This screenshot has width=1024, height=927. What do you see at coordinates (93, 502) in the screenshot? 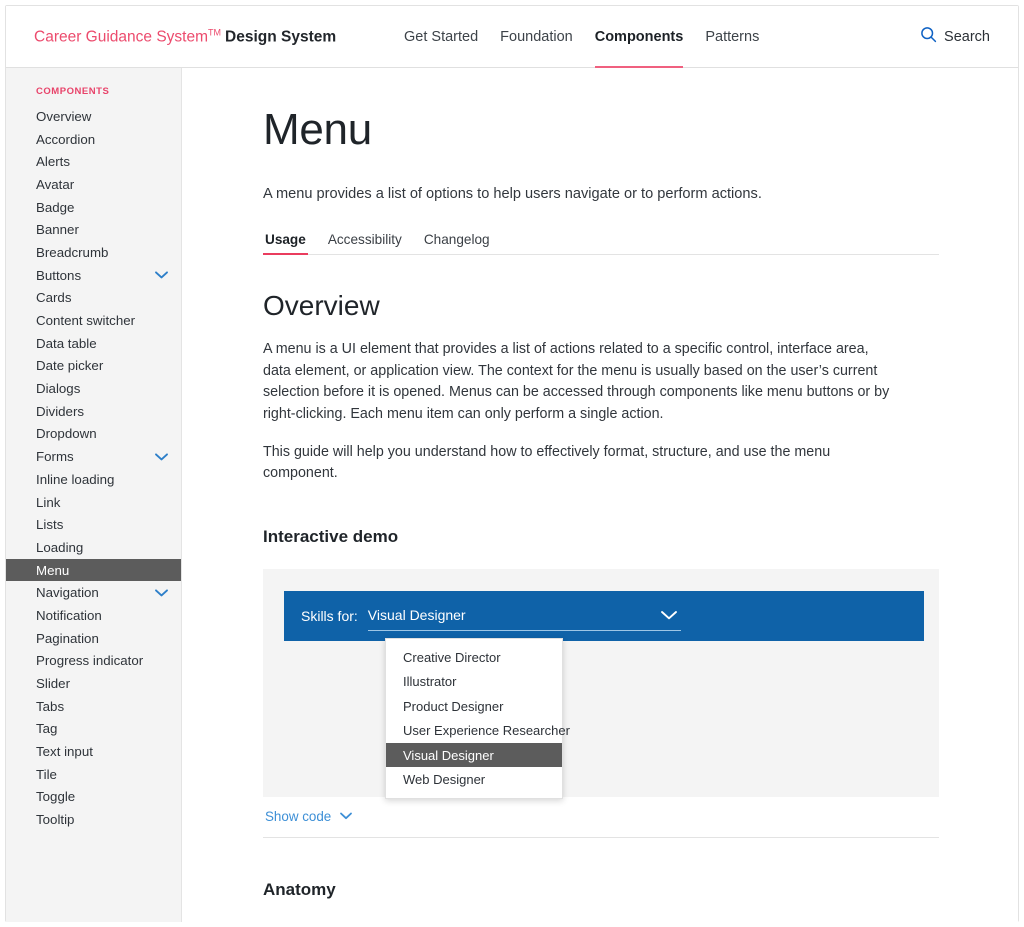
I see `sidebar-item-link: Link` at bounding box center [93, 502].